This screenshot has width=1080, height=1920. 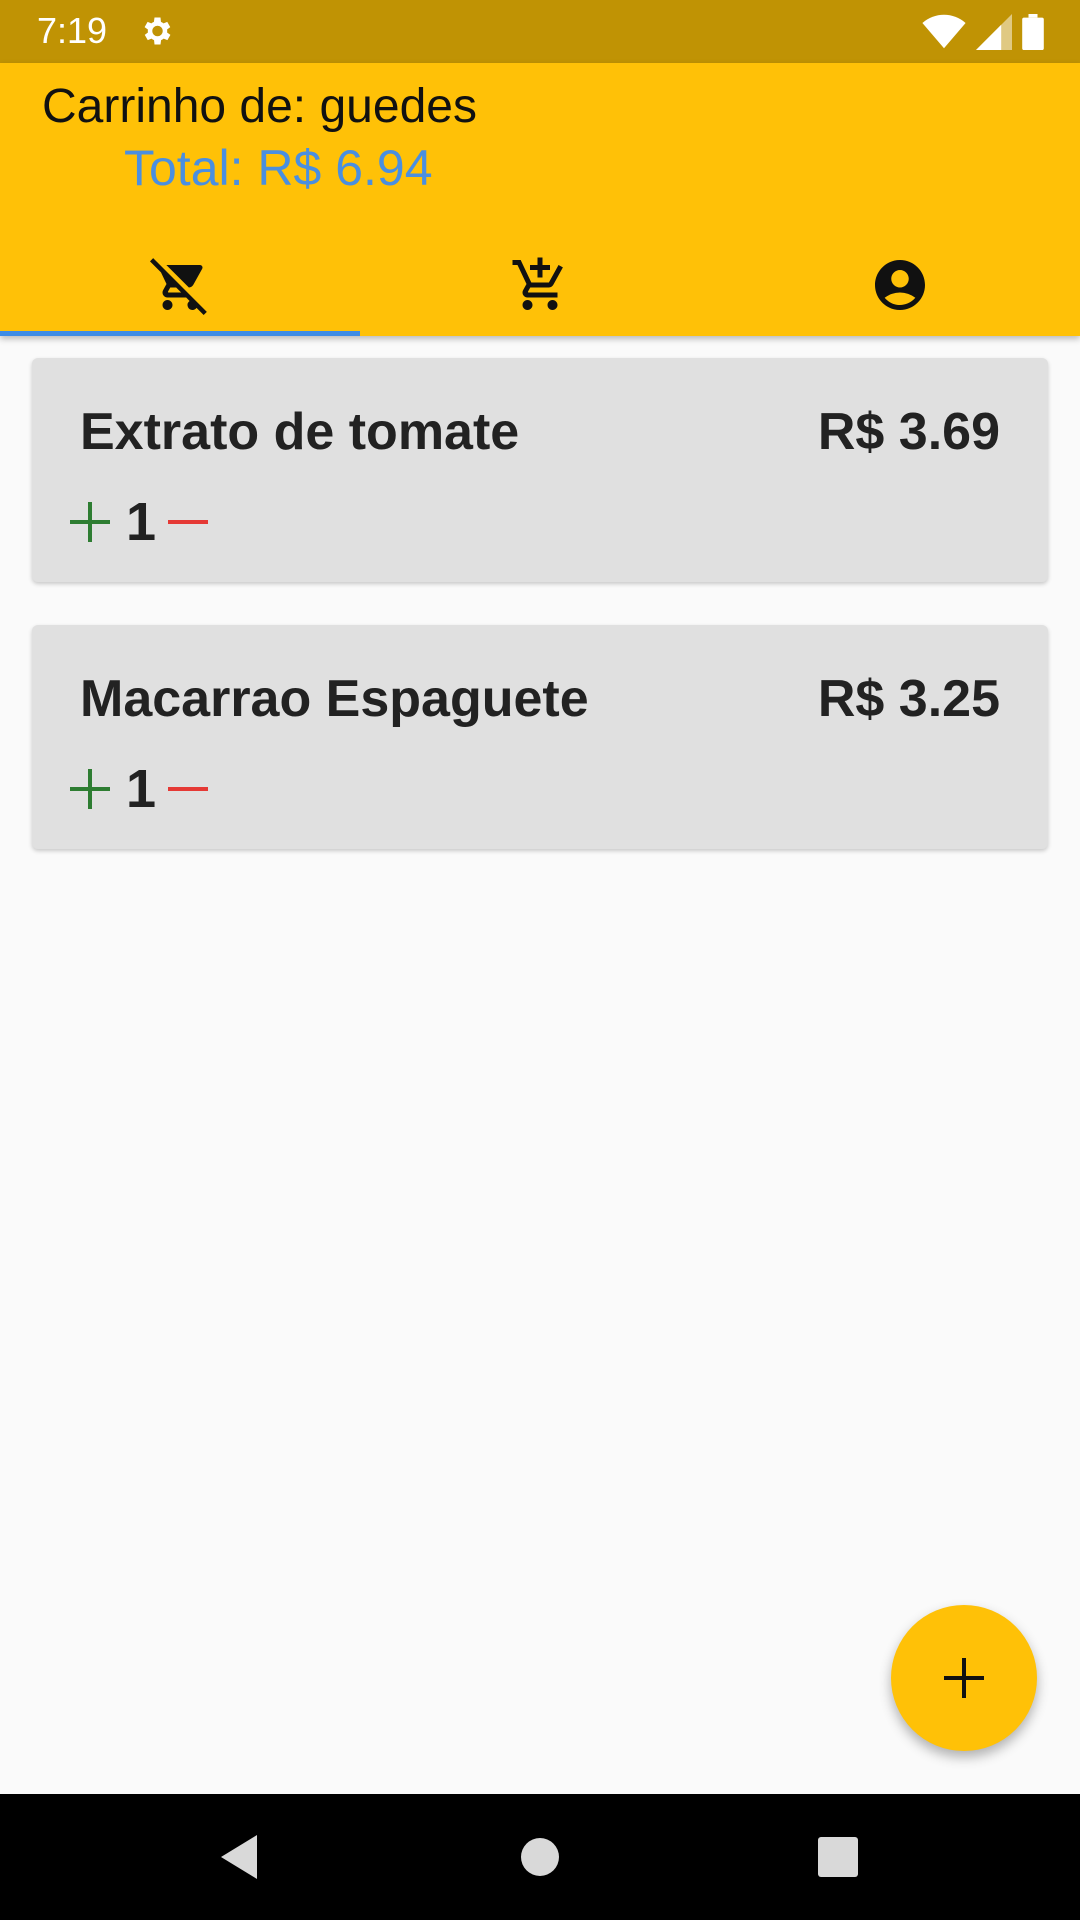 What do you see at coordinates (180, 333) in the screenshot?
I see `tab-indicator` at bounding box center [180, 333].